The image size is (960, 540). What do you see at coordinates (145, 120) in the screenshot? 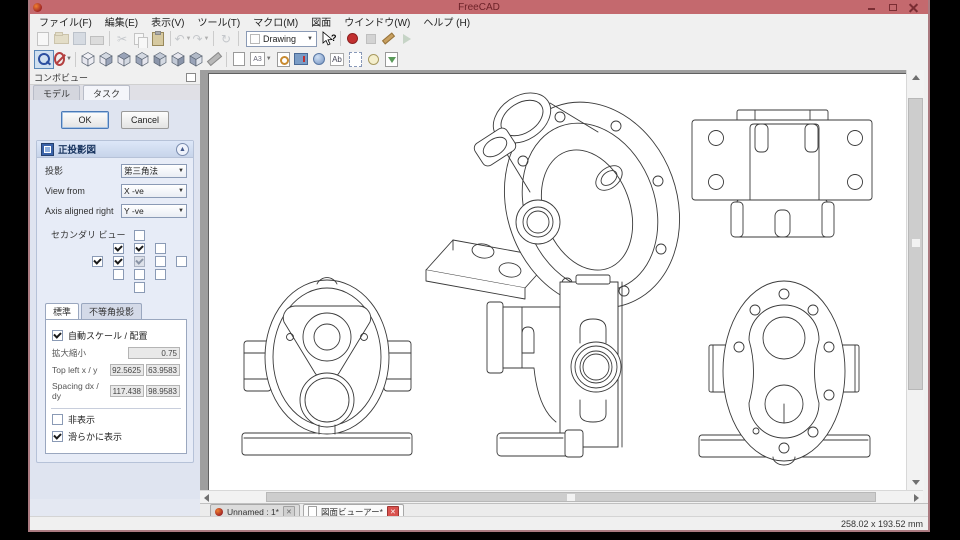
I see `cancel-button: Cancel` at bounding box center [145, 120].